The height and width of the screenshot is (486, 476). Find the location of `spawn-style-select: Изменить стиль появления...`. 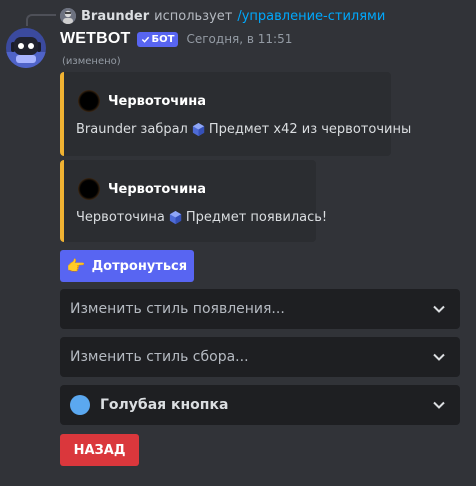

spawn-style-select: Изменить стиль появления... is located at coordinates (260, 309).